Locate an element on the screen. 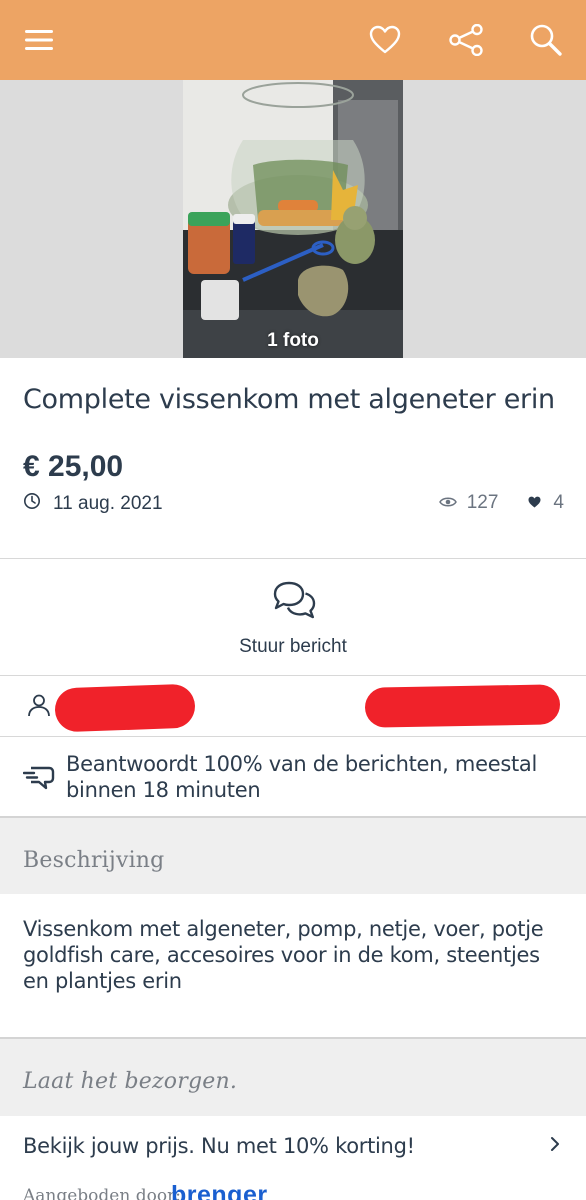  listing-title: Complete vissenkom met algeneter erin is located at coordinates (289, 399).